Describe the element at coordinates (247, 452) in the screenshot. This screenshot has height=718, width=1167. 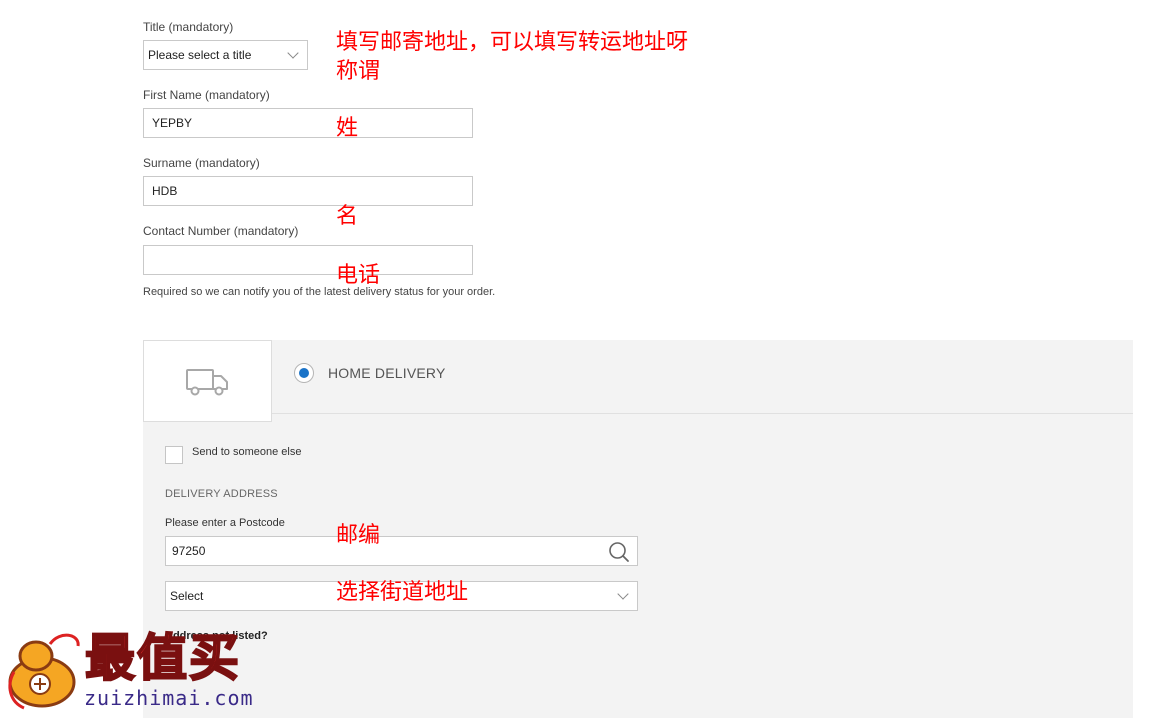
I see `send-to-someone-else-label: Send to someone else` at that location.